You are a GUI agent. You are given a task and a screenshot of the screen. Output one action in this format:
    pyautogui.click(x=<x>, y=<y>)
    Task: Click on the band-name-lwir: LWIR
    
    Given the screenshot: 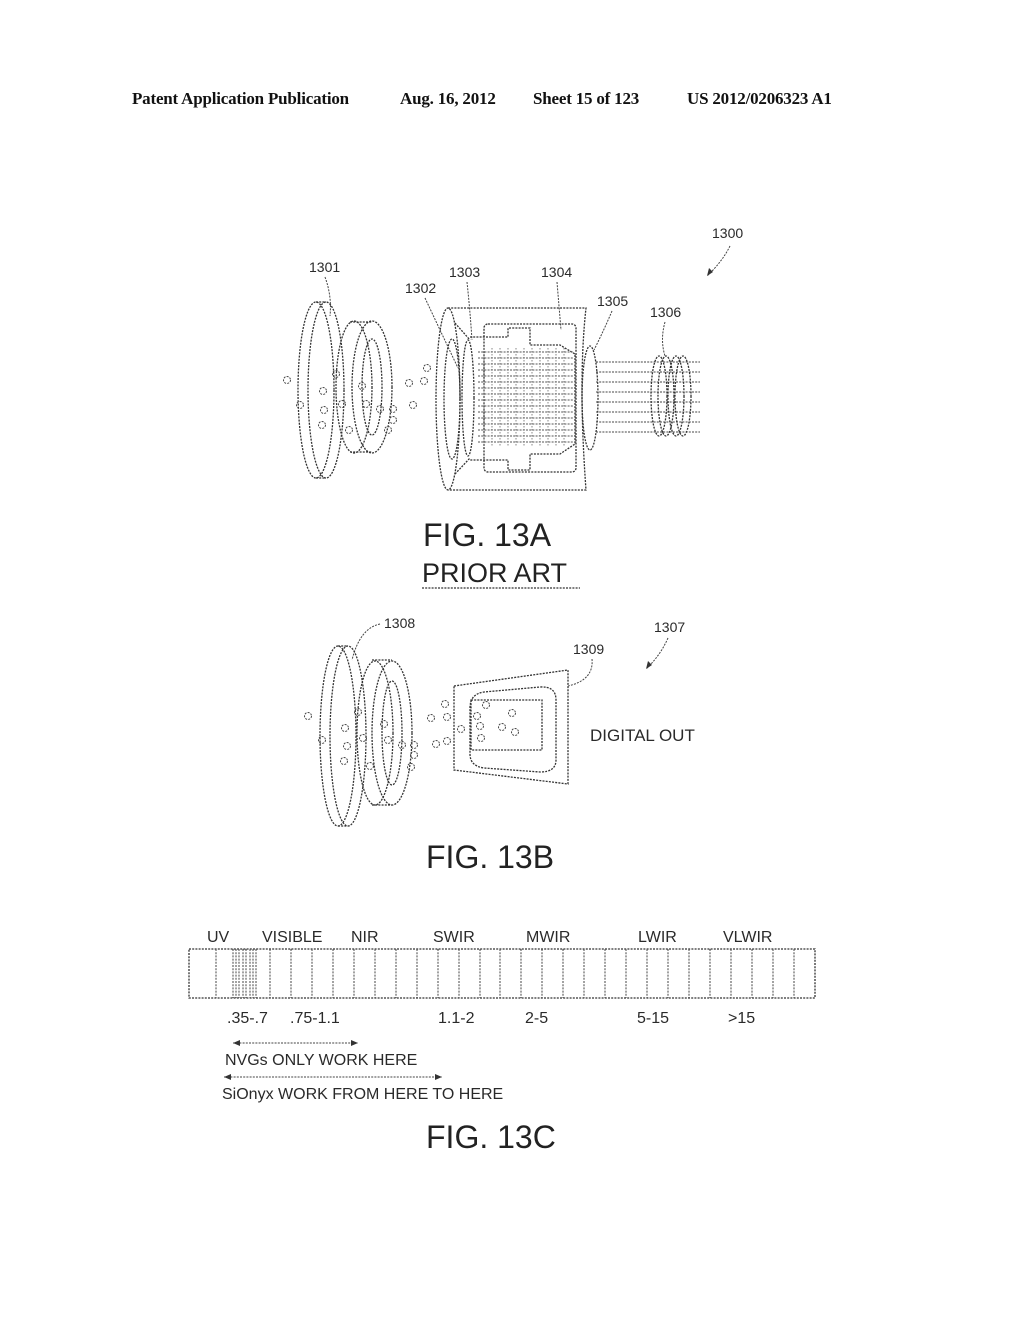 What is the action you would take?
    pyautogui.click(x=657, y=937)
    